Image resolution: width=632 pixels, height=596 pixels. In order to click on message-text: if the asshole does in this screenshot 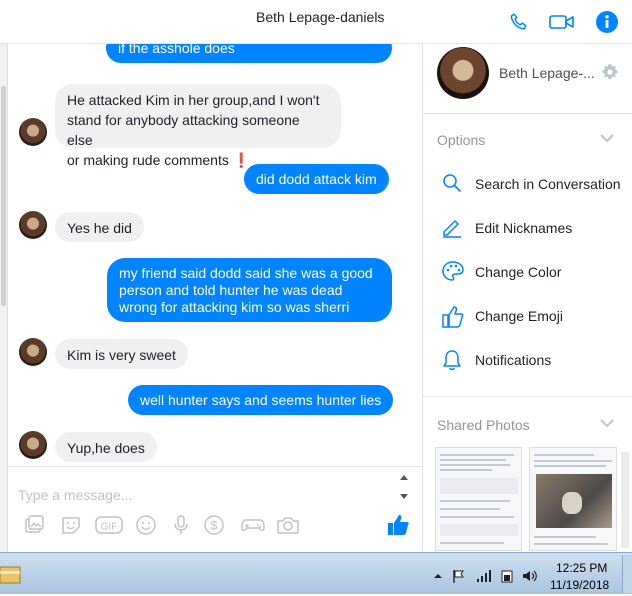, I will do `click(176, 50)`.